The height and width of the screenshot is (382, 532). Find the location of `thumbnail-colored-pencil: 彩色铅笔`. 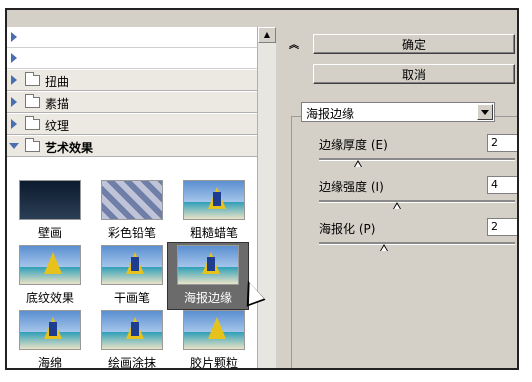

thumbnail-colored-pencil: 彩色铅笔 is located at coordinates (132, 212).